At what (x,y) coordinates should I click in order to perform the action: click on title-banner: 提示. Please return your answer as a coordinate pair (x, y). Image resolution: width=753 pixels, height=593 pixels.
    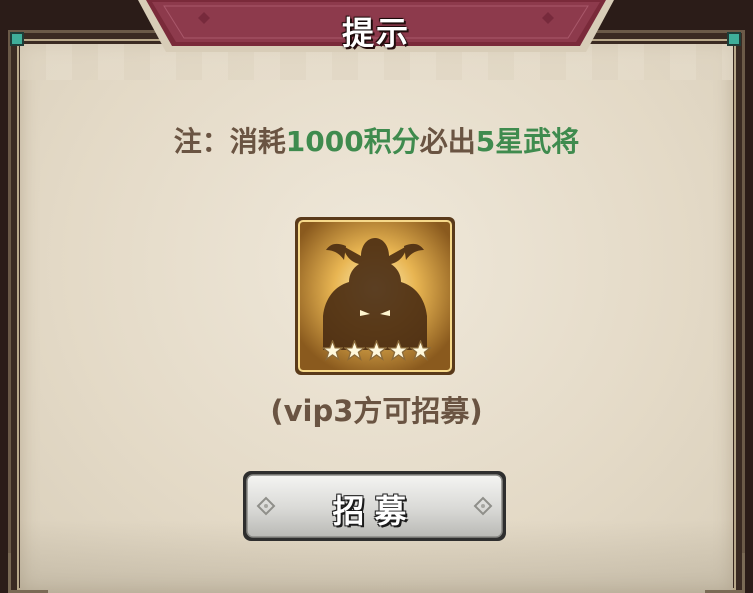
    Looking at the image, I should click on (376, 29).